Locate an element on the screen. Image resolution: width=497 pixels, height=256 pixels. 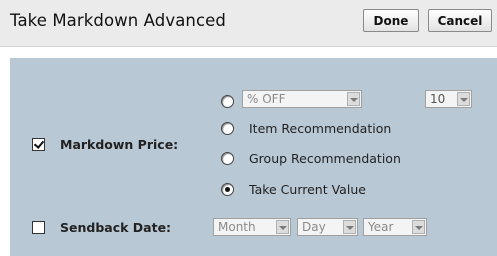
markdown-price-label: Markdown Price: is located at coordinates (119, 144).